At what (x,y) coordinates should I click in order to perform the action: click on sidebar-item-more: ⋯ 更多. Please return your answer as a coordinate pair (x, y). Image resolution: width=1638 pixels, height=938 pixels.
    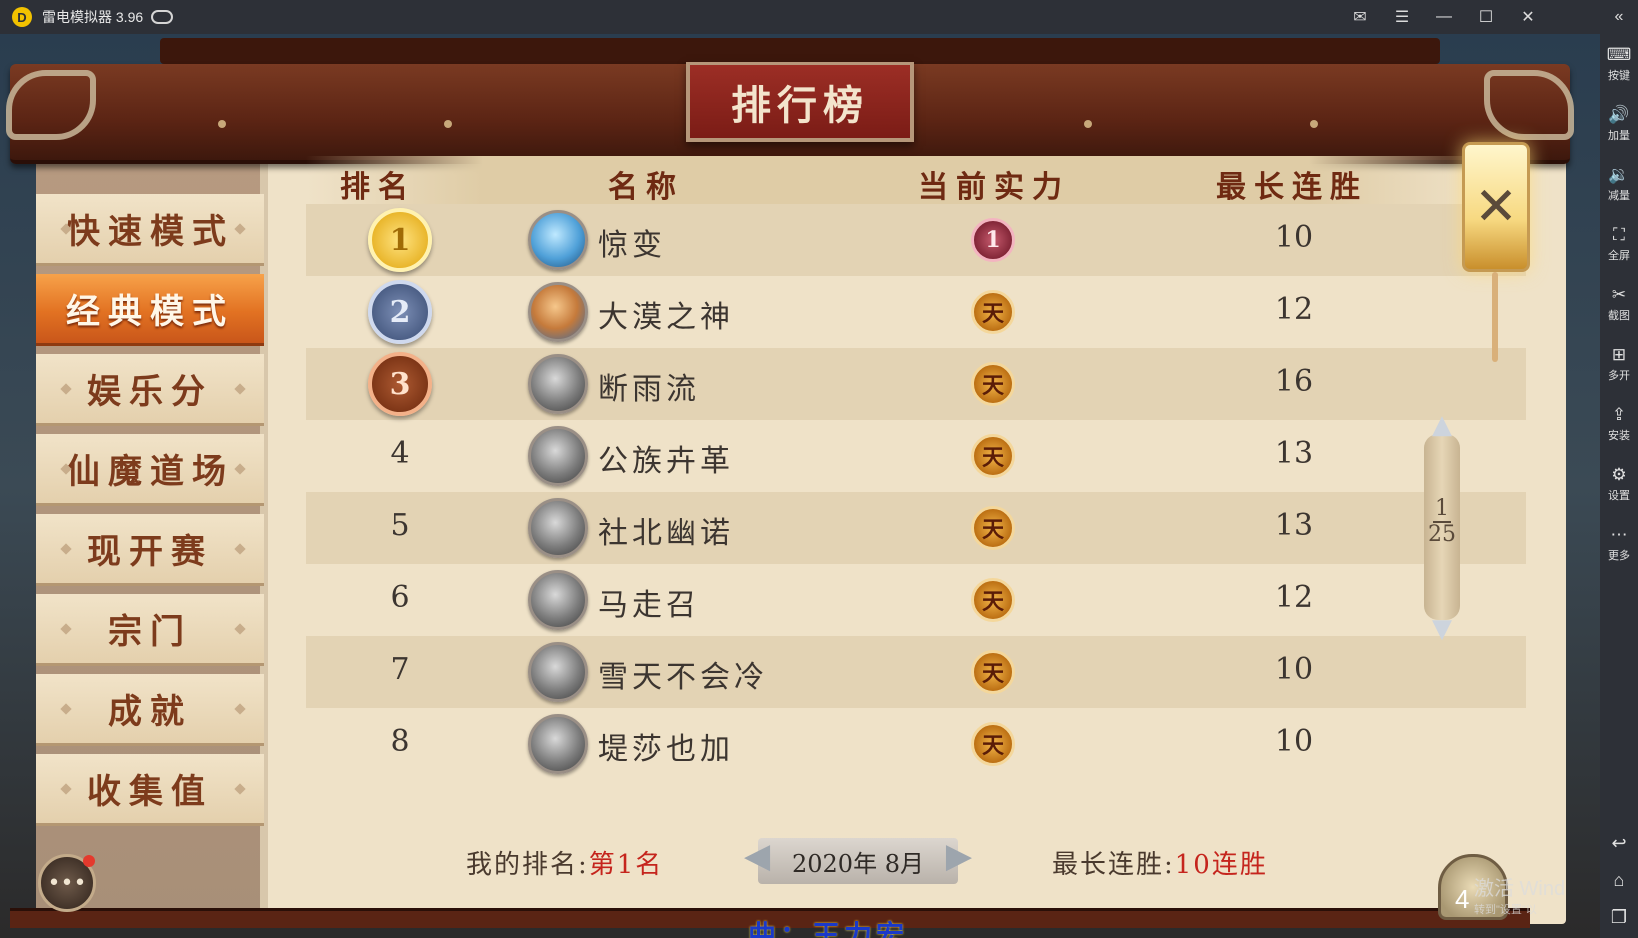
    Looking at the image, I should click on (1619, 544).